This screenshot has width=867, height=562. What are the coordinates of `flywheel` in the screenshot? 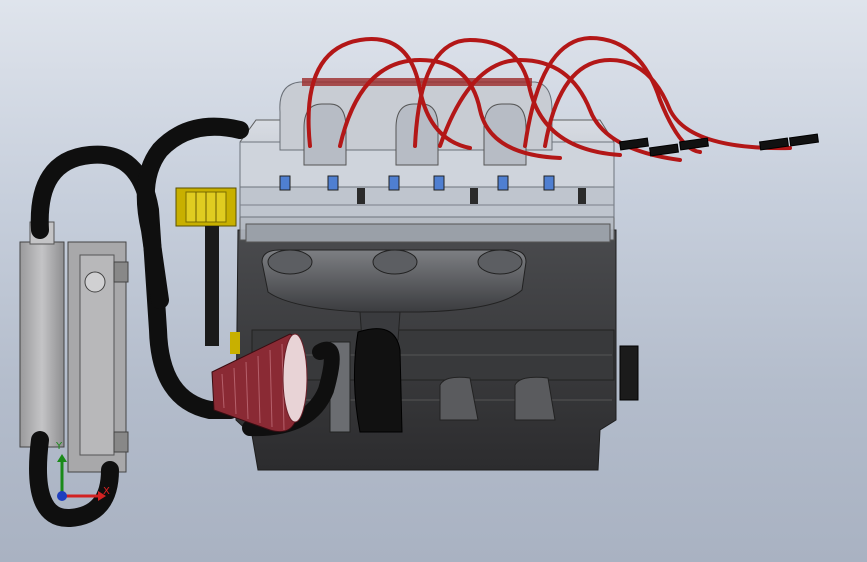 It's located at (366, 380).